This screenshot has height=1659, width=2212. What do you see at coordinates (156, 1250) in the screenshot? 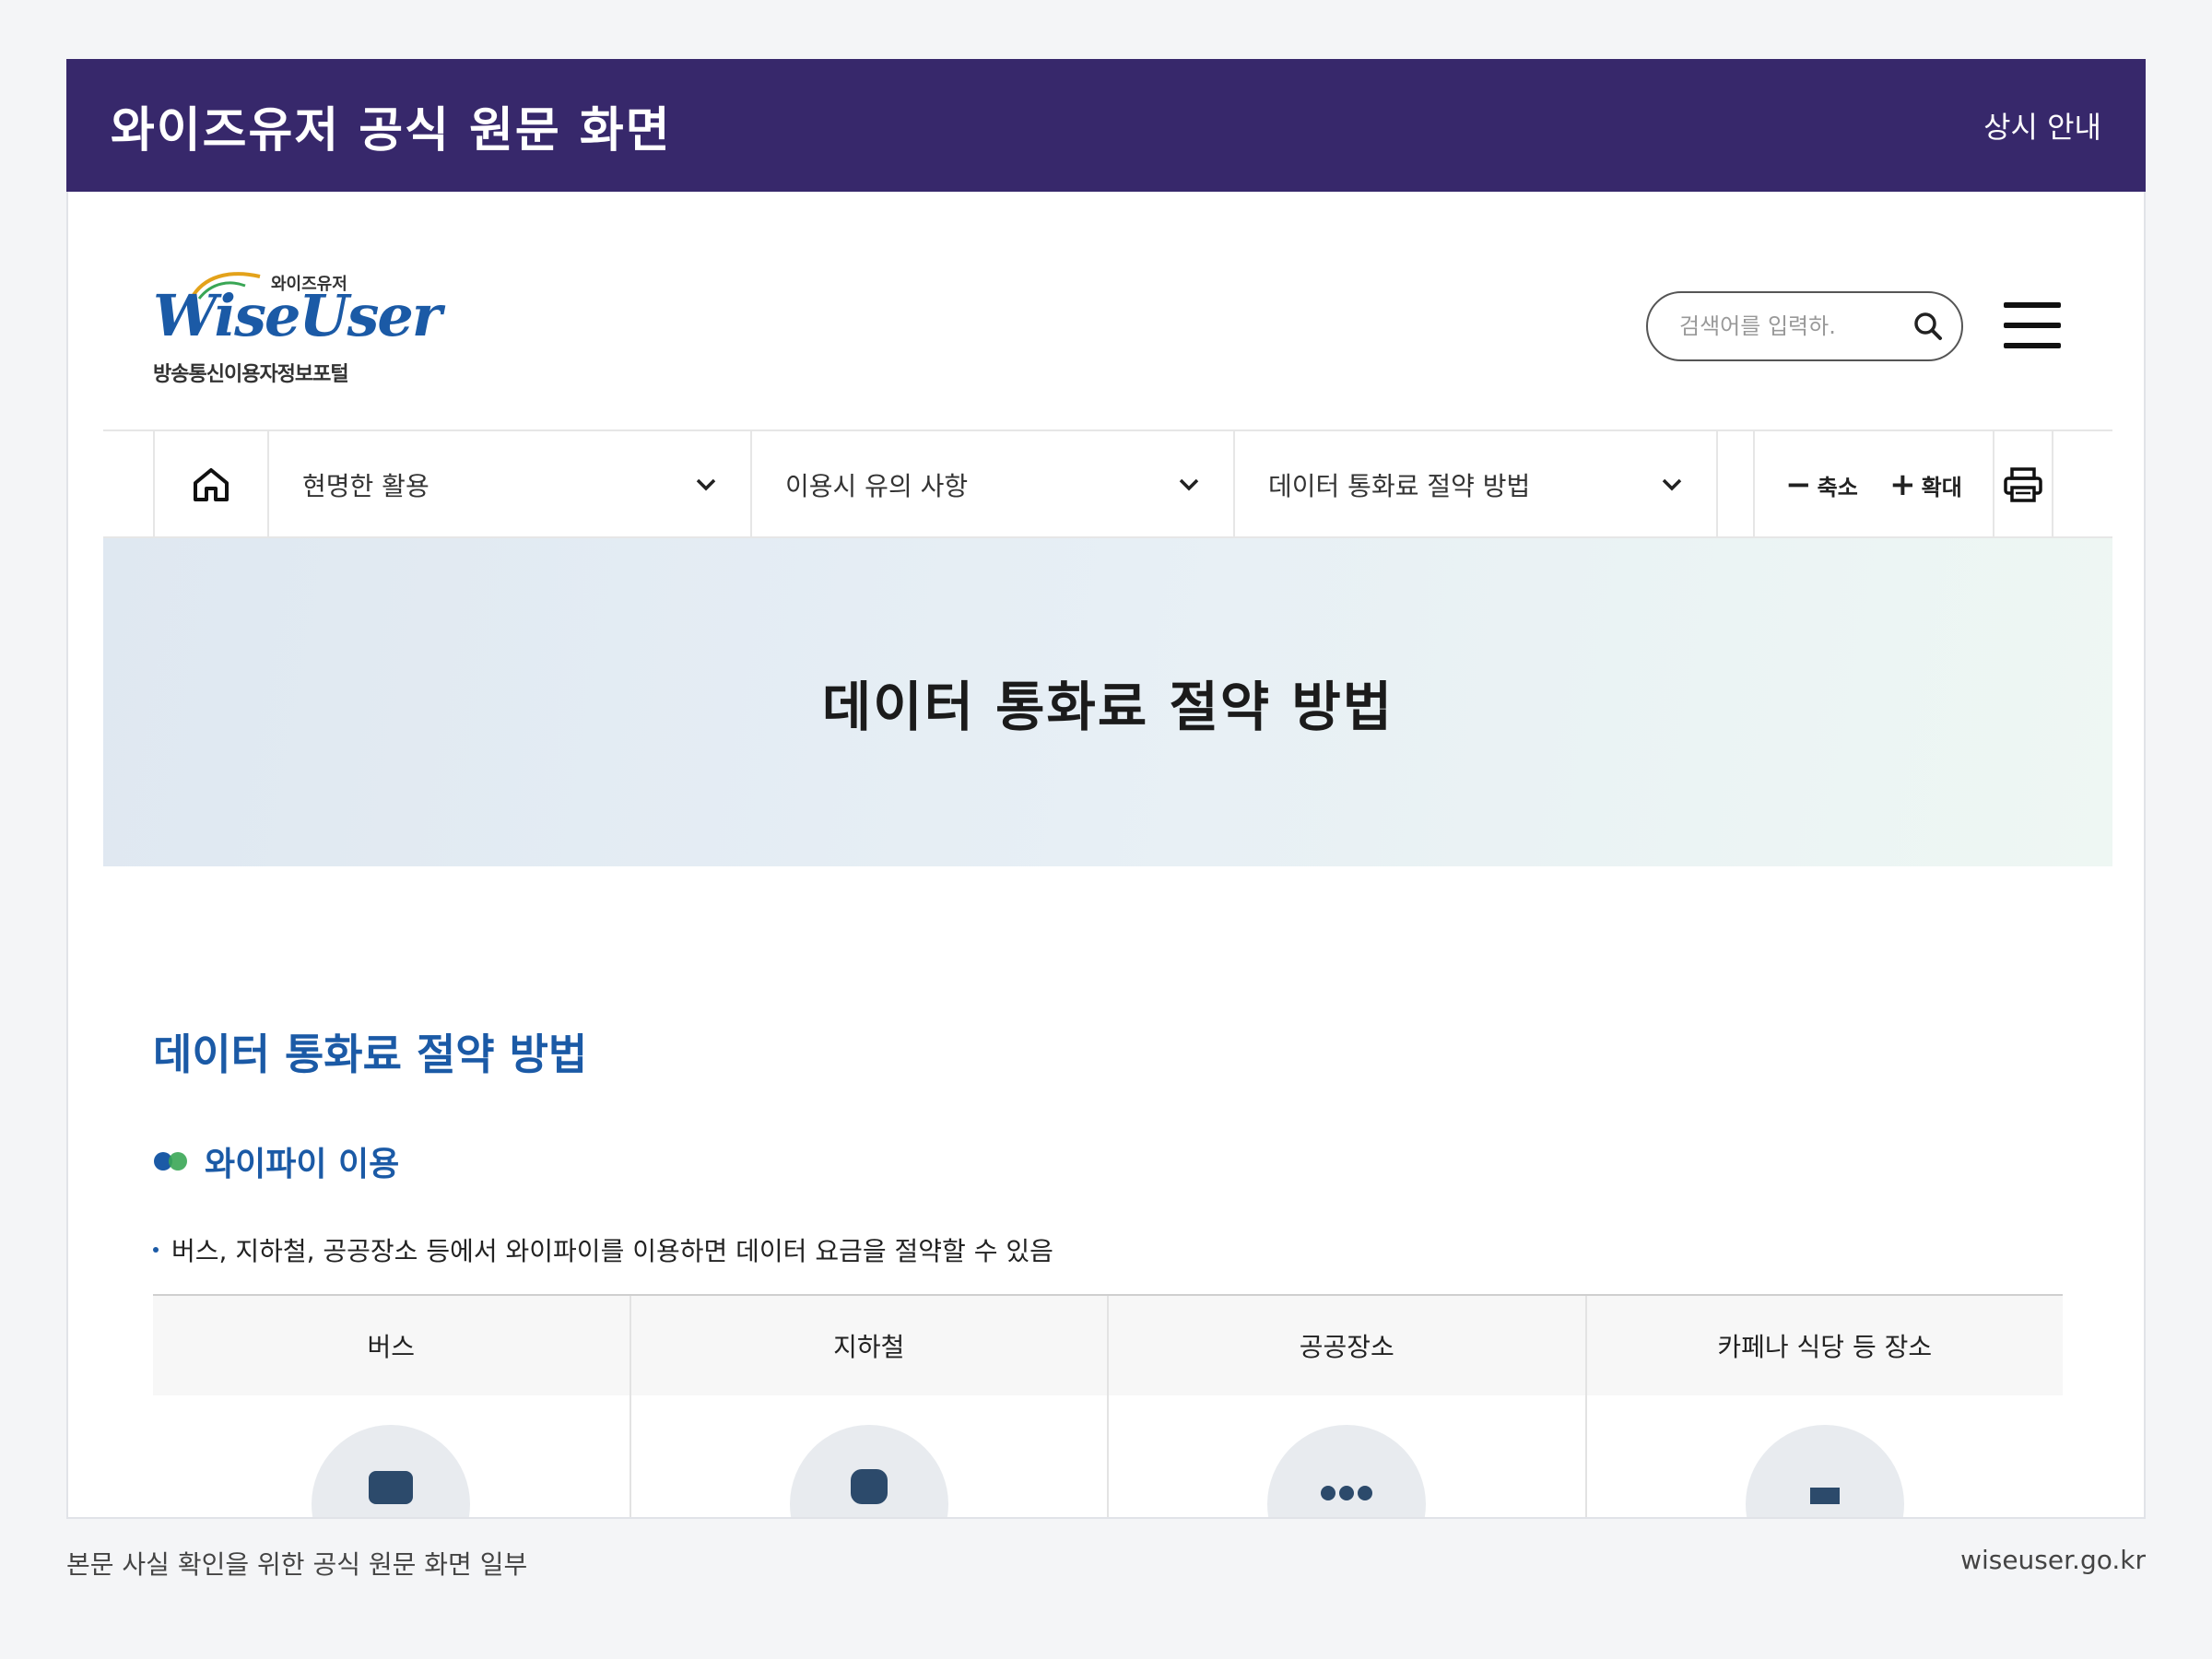
I see `bullet-dot-icon` at bounding box center [156, 1250].